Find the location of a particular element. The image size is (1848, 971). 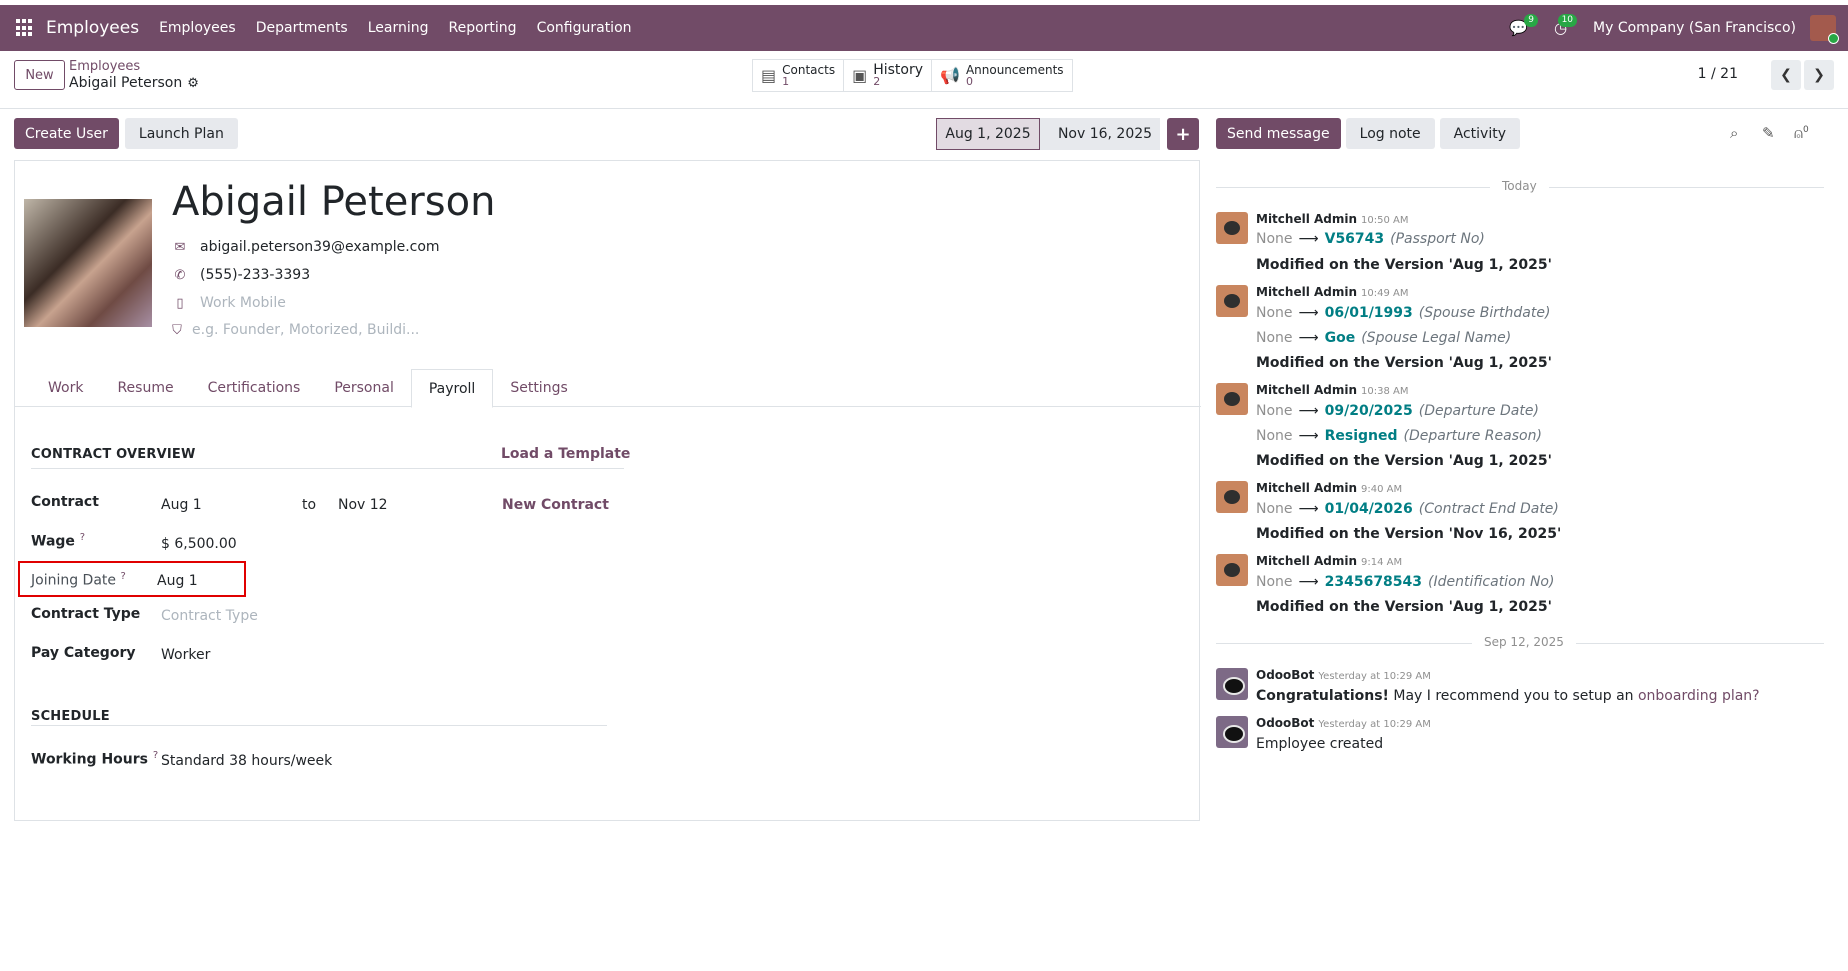

apps-menu-icon is located at coordinates (25, 28).